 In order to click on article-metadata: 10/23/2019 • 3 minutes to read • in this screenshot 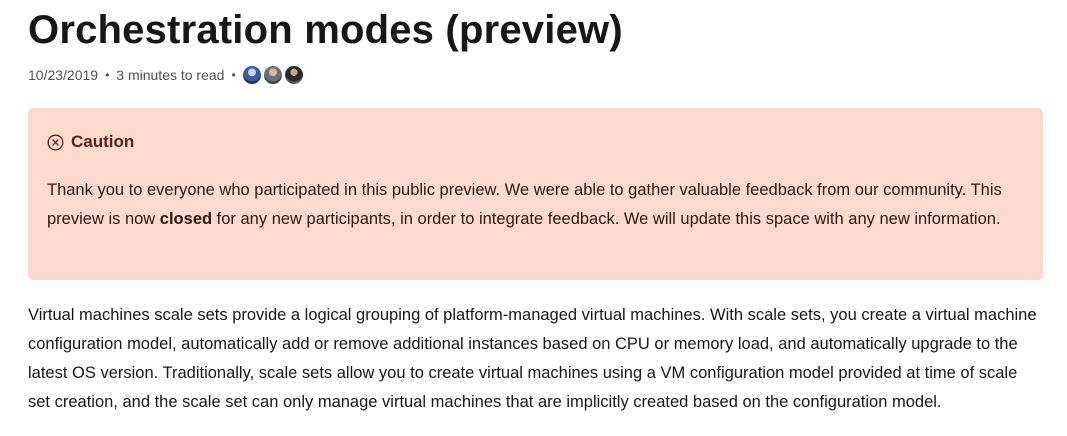, I will do `click(536, 75)`.